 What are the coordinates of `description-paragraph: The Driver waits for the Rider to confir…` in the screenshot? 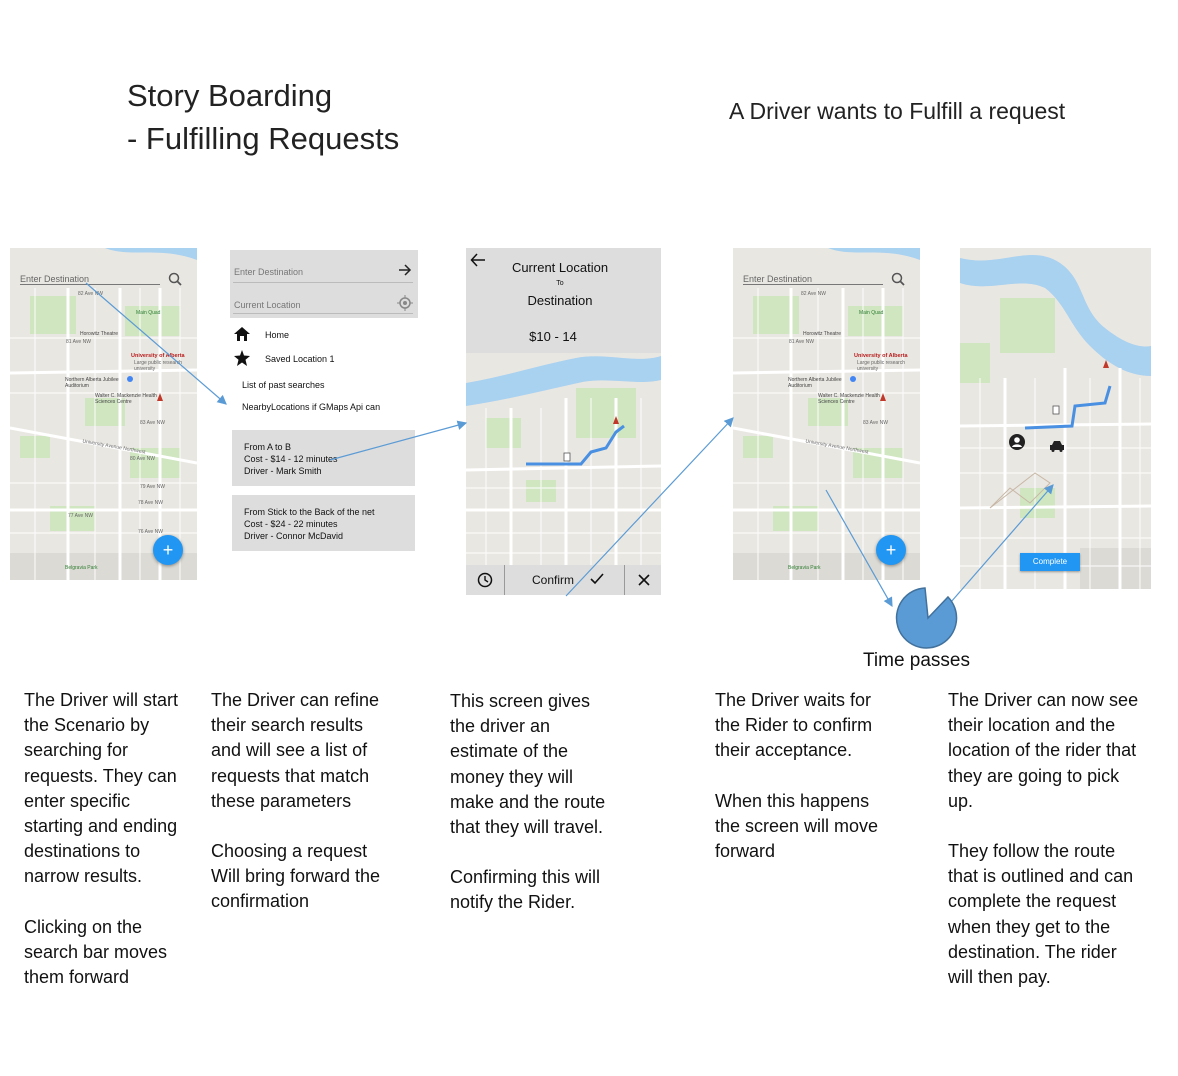 It's located at (794, 725).